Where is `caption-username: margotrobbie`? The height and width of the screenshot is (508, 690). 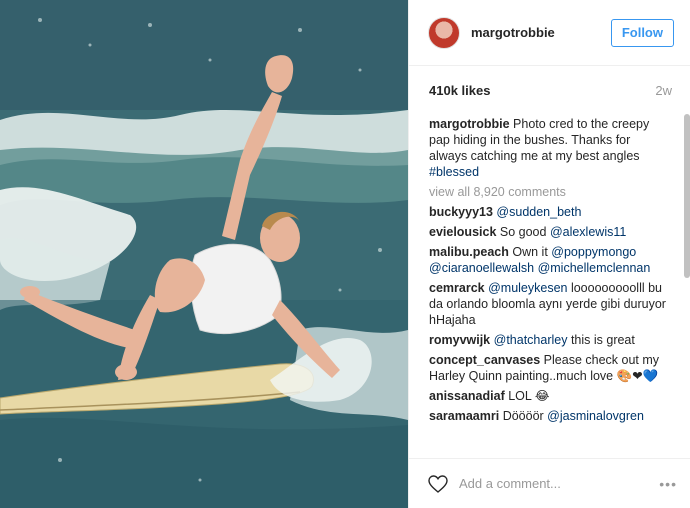 caption-username: margotrobbie is located at coordinates (469, 124).